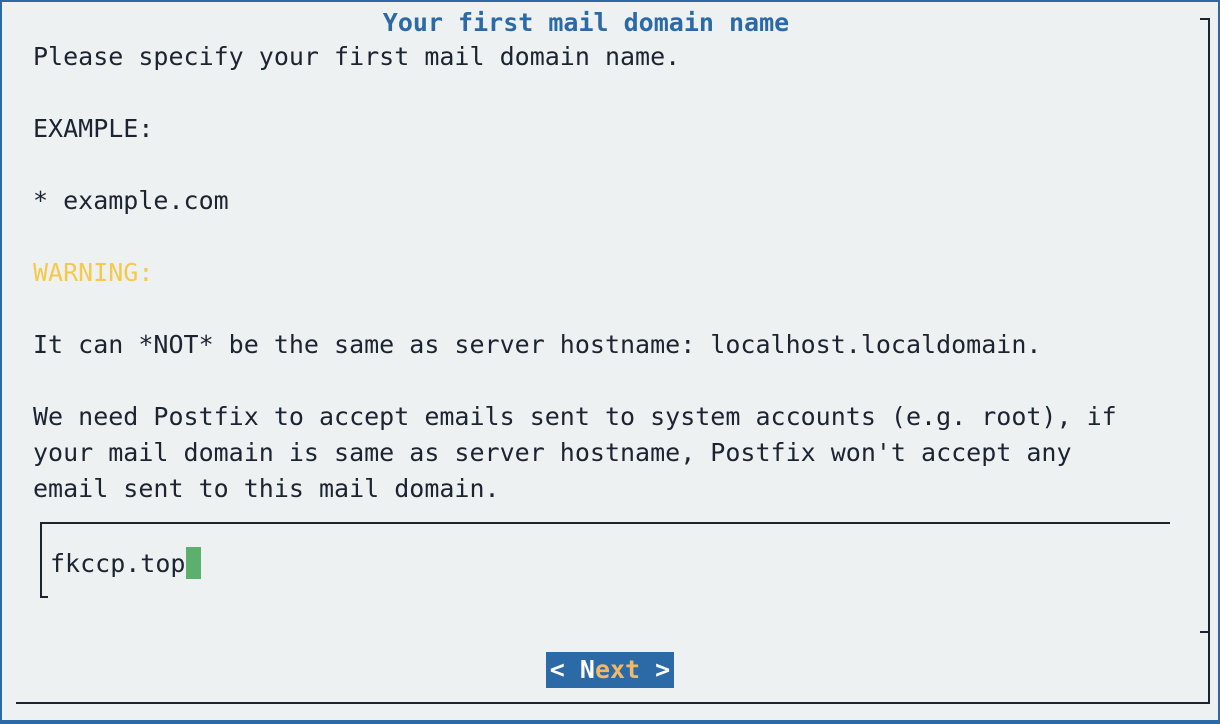 Image resolution: width=1220 pixels, height=724 pixels. What do you see at coordinates (1205, 632) in the screenshot?
I see `dialog-frame-mid-right-tick` at bounding box center [1205, 632].